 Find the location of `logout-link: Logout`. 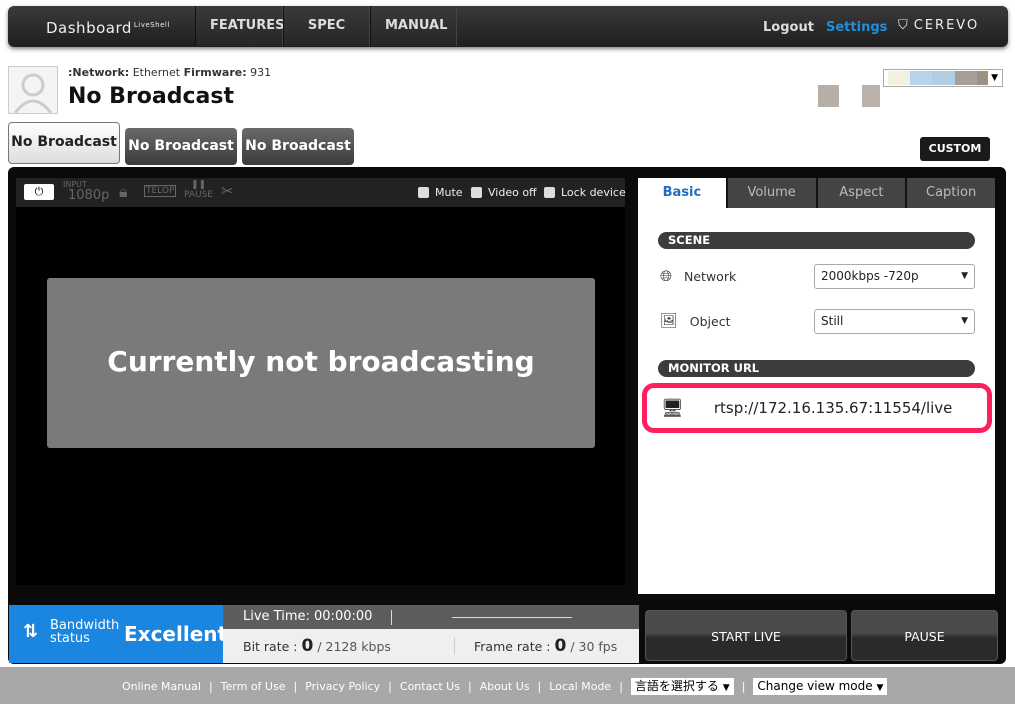

logout-link: Logout is located at coordinates (788, 27).